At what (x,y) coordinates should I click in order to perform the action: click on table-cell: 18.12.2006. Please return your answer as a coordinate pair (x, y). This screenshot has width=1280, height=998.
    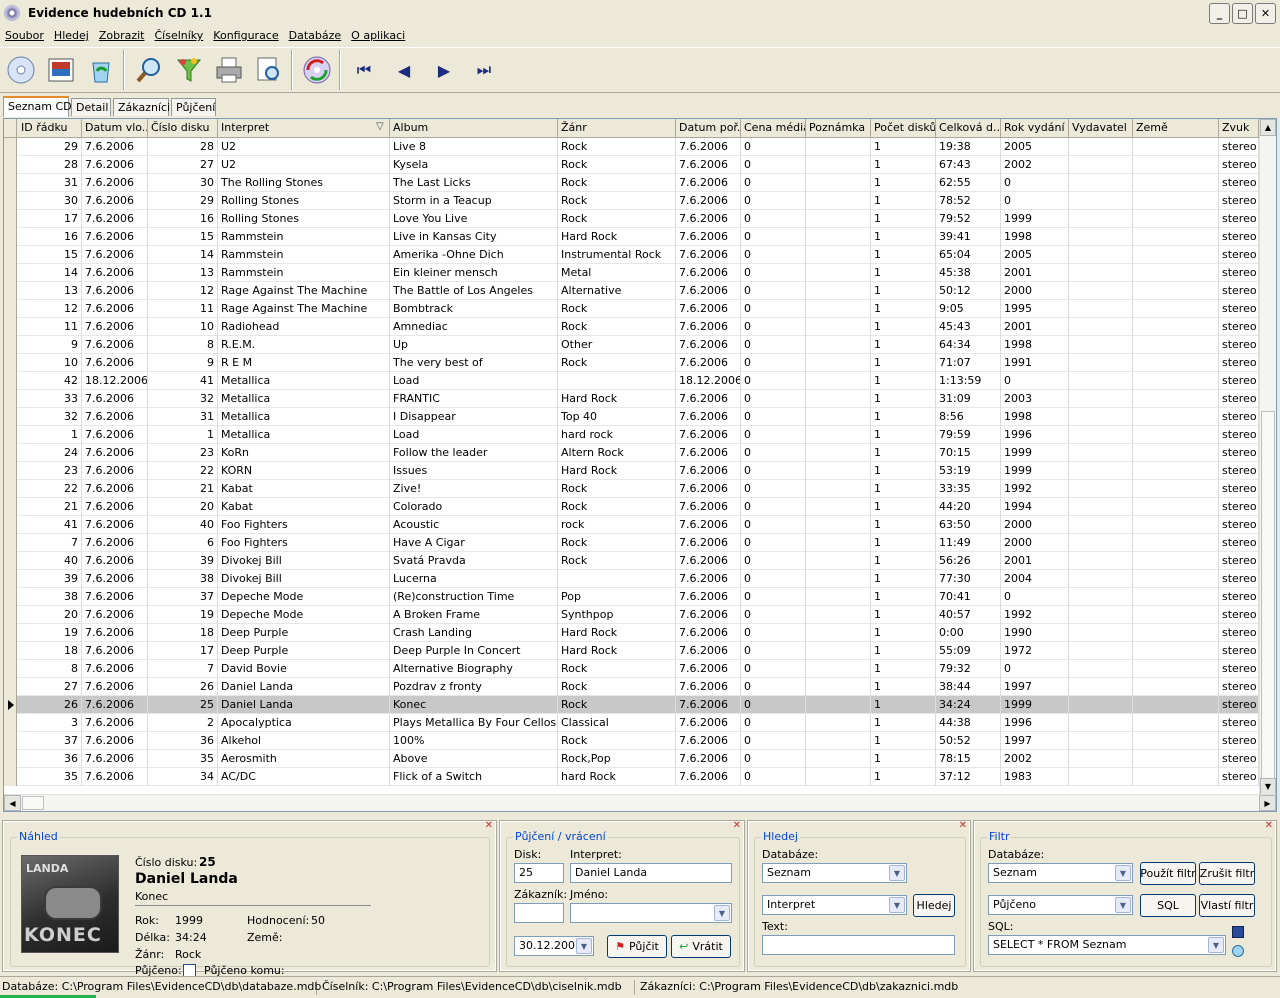
    Looking at the image, I should click on (708, 381).